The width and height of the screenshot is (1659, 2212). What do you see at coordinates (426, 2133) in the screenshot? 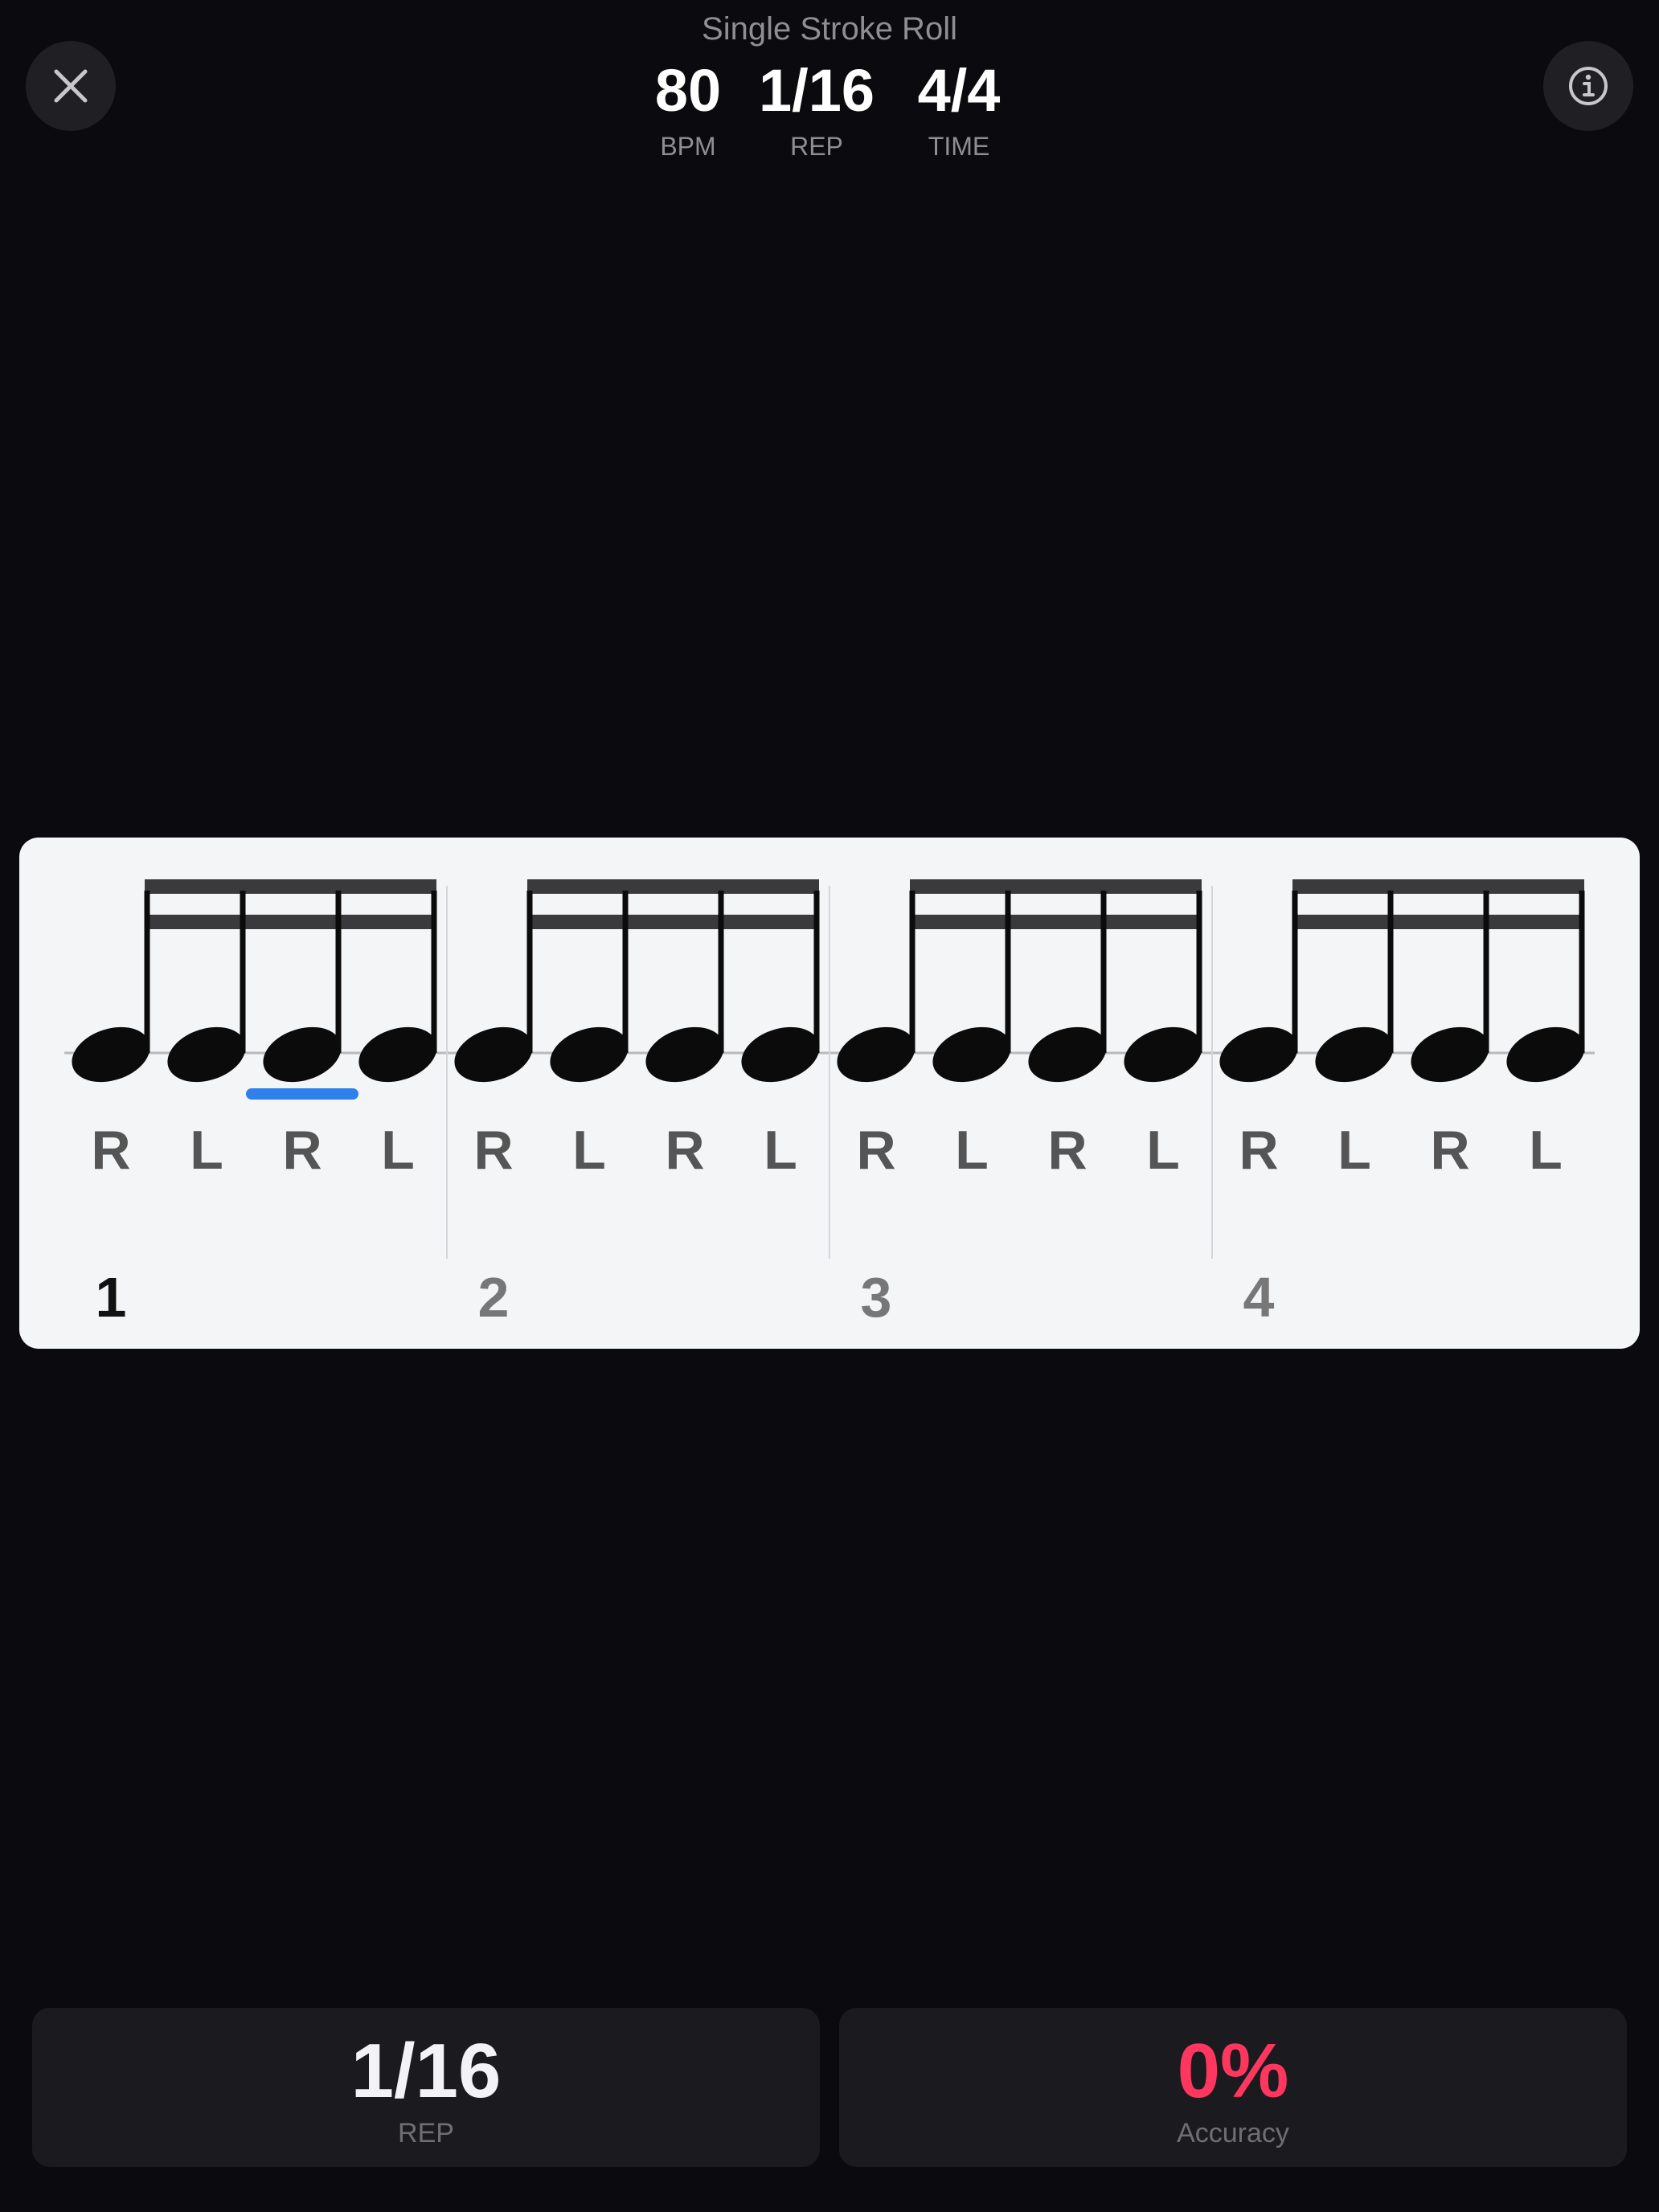
I see `rep-card-label: REP` at bounding box center [426, 2133].